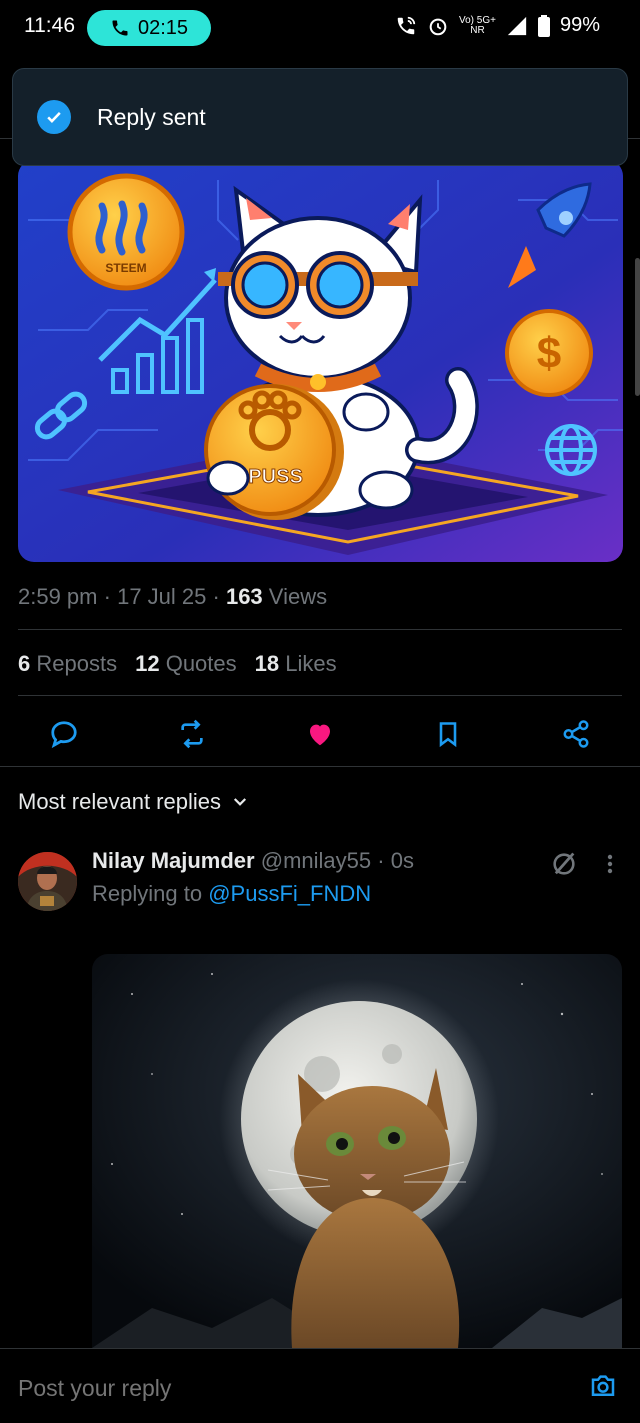  What do you see at coordinates (637, 327) in the screenshot?
I see `scrollbar-thumb` at bounding box center [637, 327].